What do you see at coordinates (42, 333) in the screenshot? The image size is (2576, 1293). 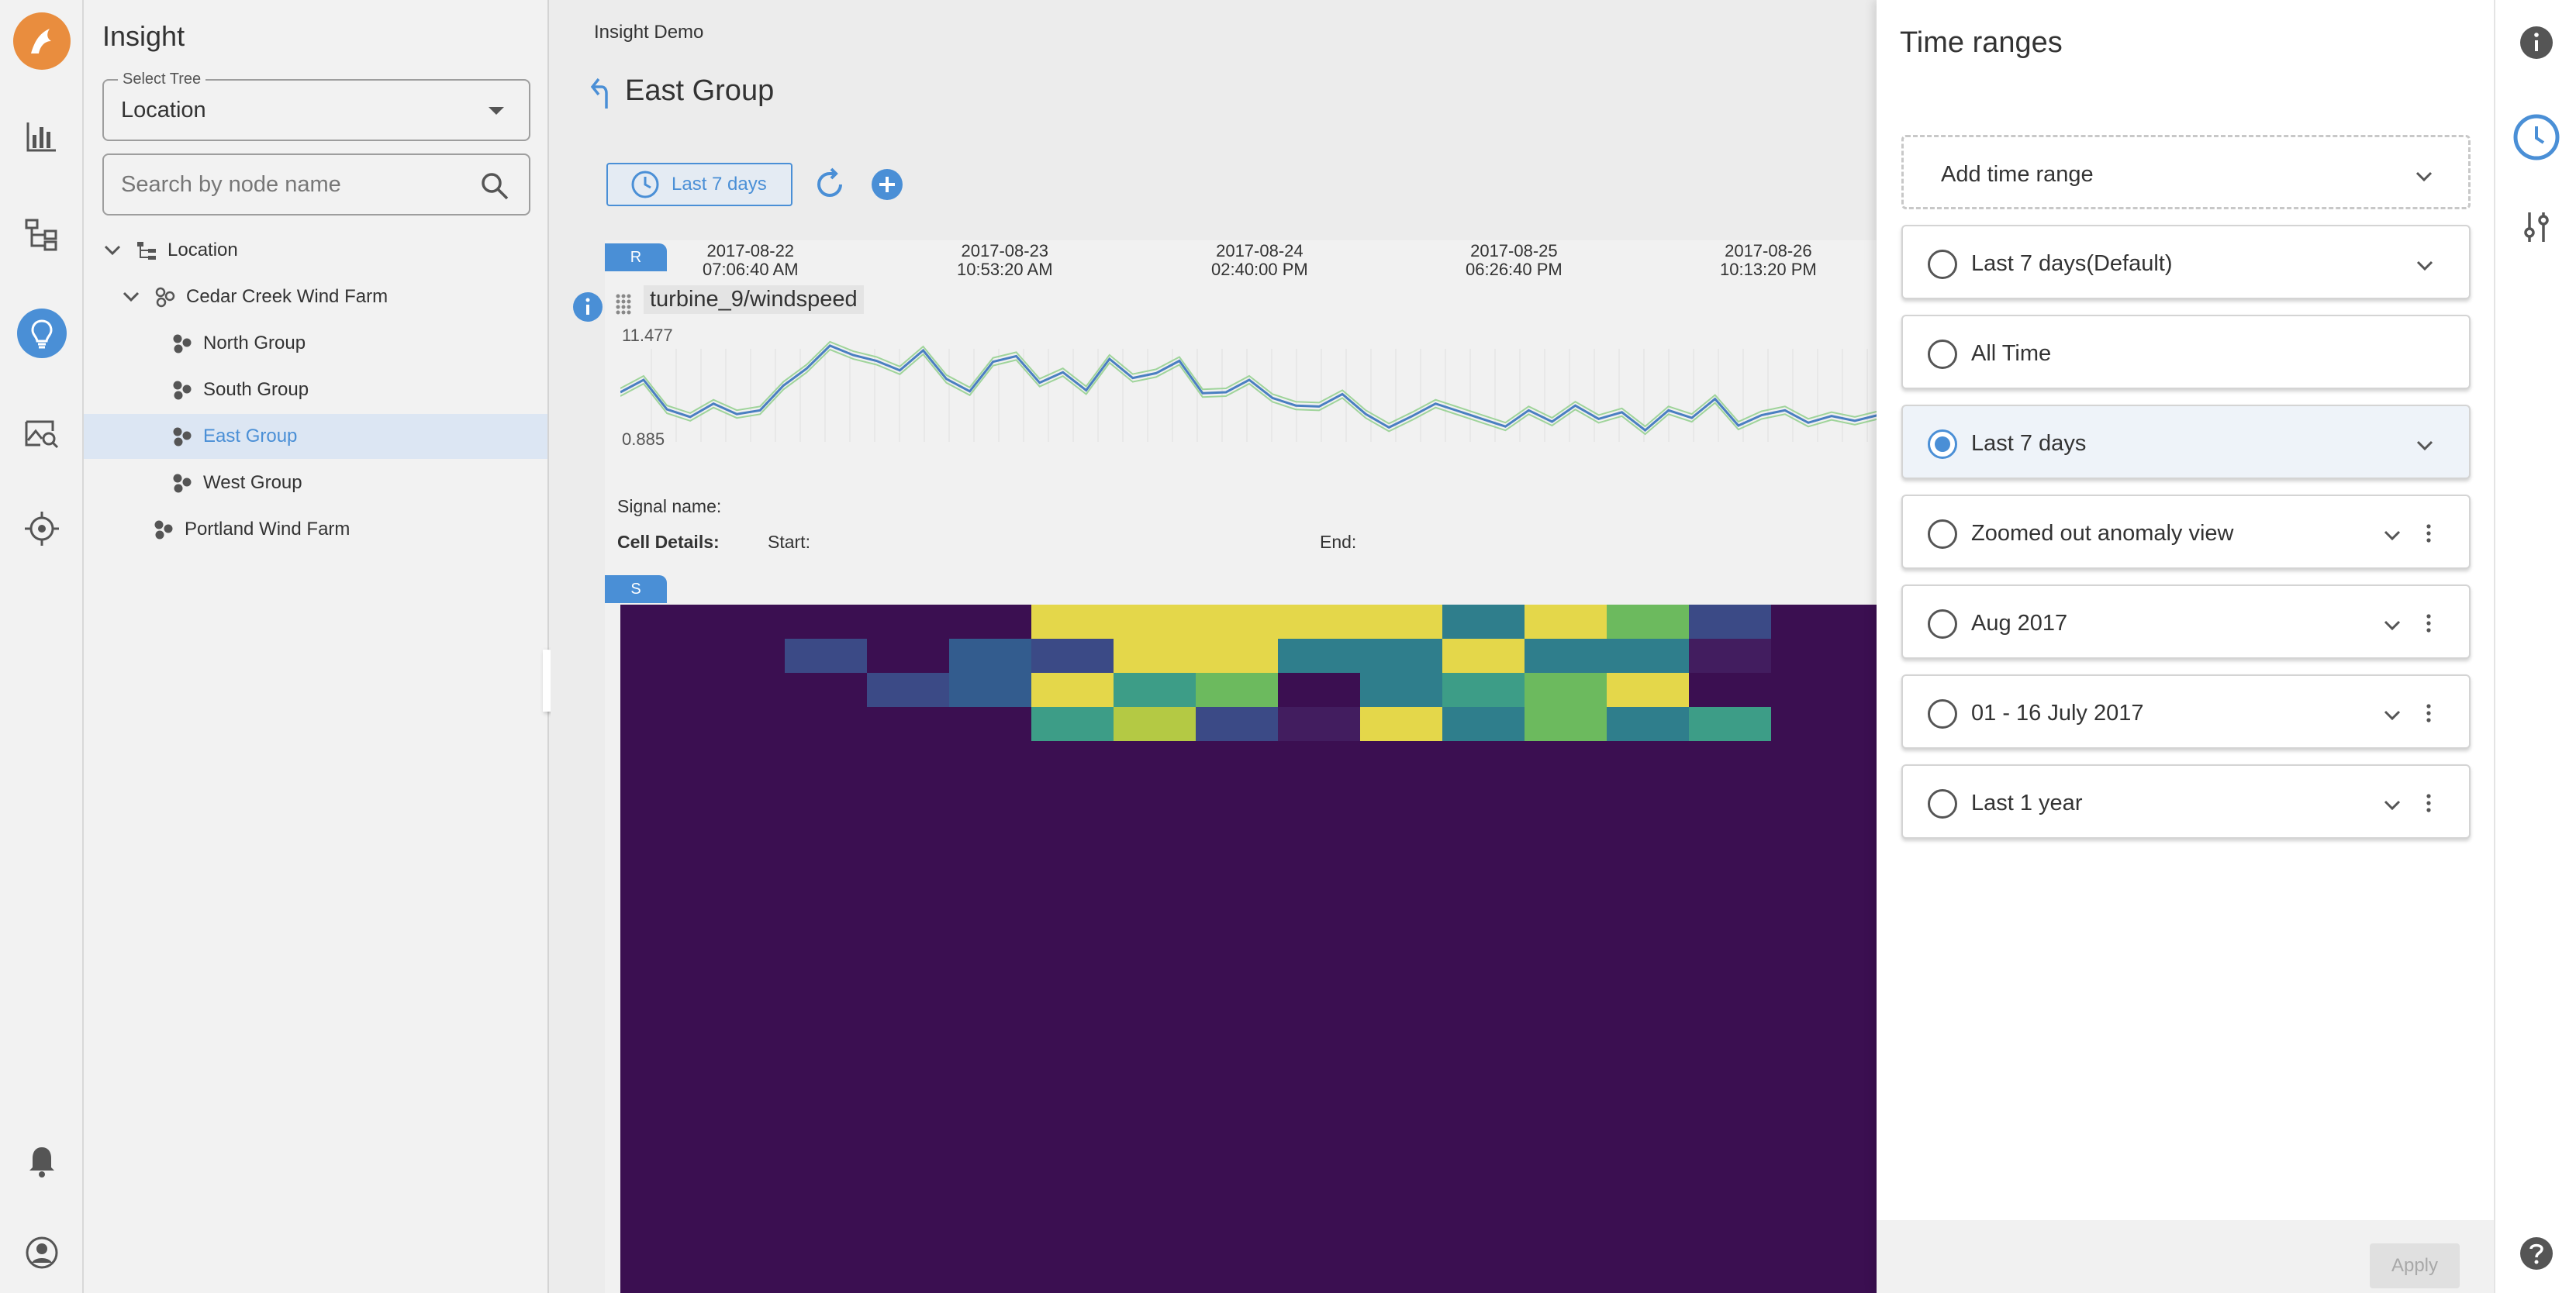 I see `insight-nav-item` at bounding box center [42, 333].